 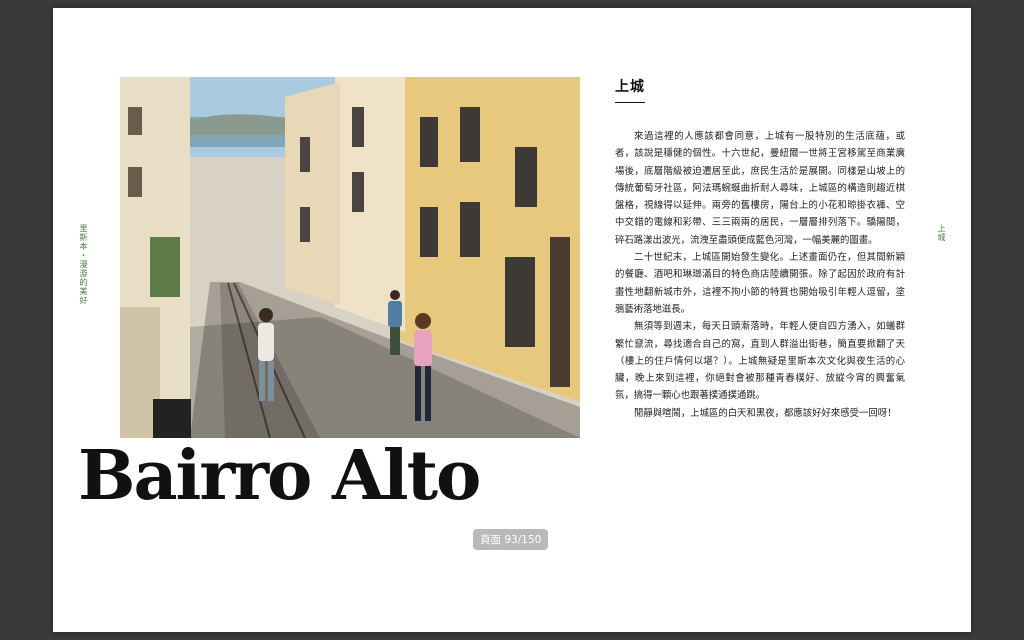 I want to click on paragraph: 閒靜與喧鬧，上城區的白天和黑夜，都應該好好來感受一回呀！, so click(x=765, y=413).